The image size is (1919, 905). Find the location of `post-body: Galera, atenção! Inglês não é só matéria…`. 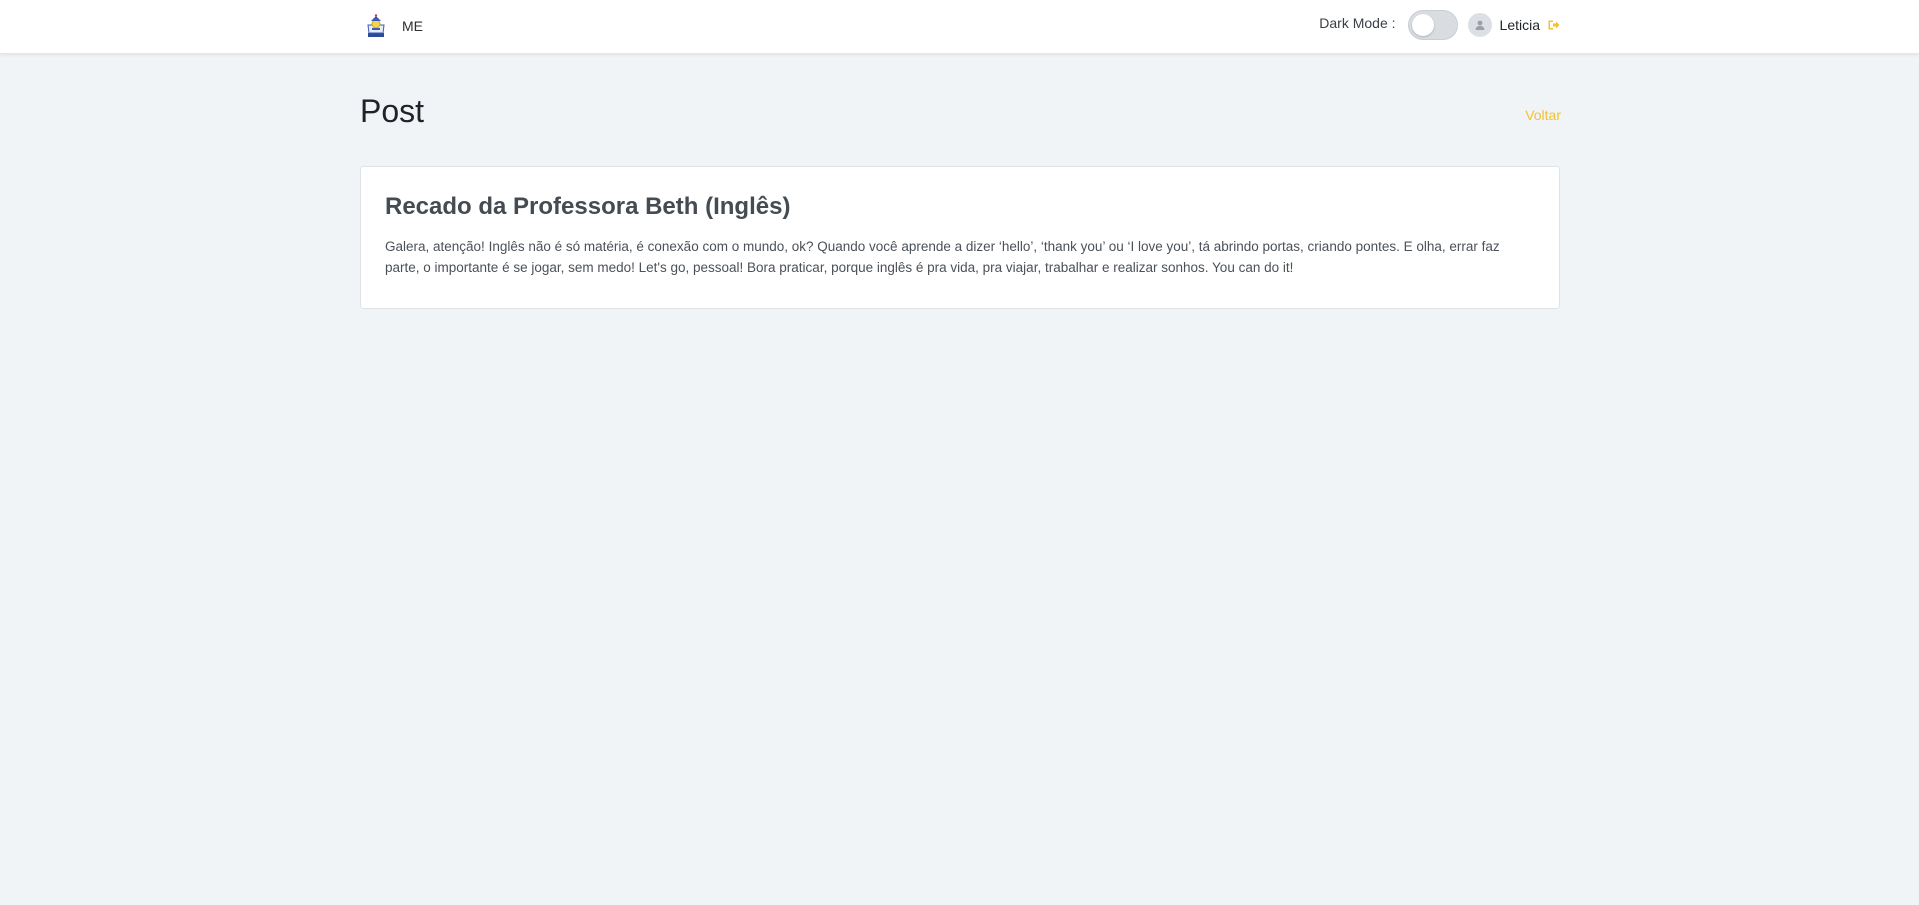

post-body: Galera, atenção! Inglês não é só matéria… is located at coordinates (942, 256).